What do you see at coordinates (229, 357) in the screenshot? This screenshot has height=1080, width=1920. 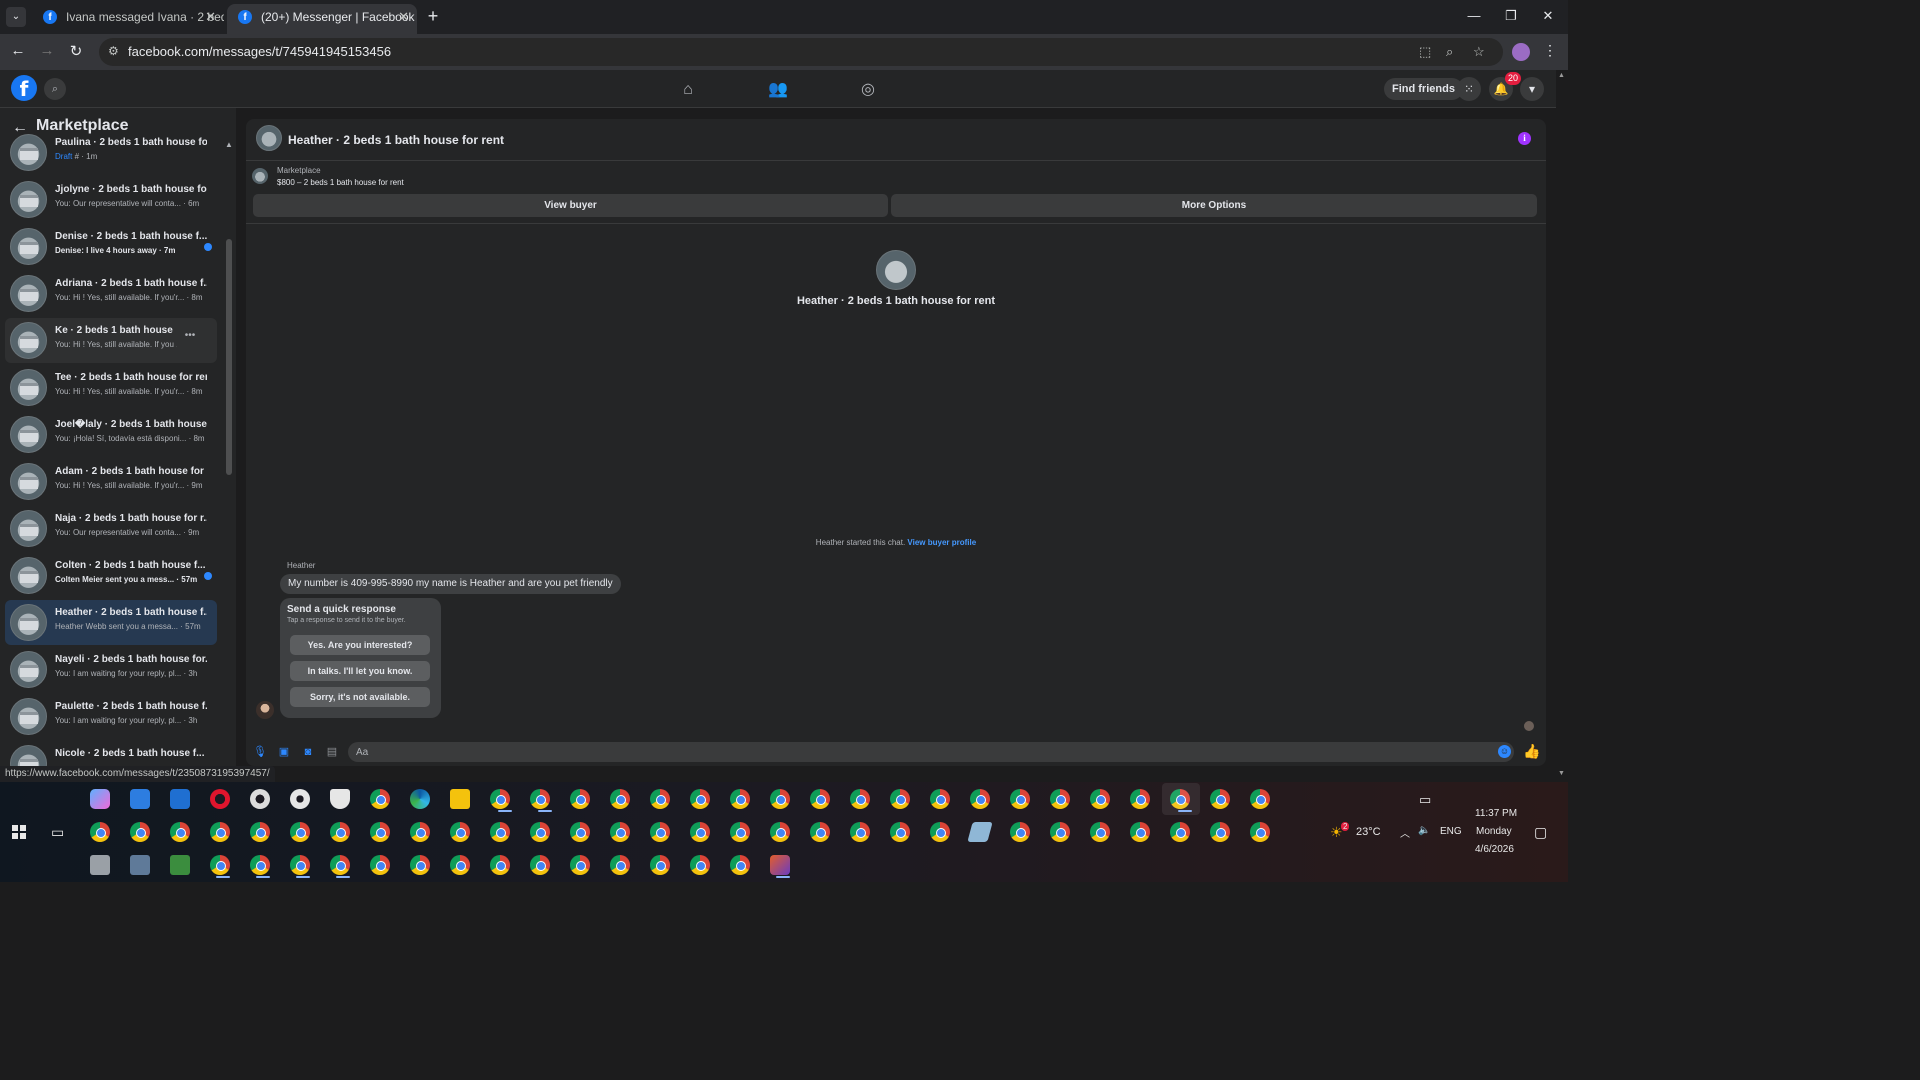 I see `sidebar-scrollbar` at bounding box center [229, 357].